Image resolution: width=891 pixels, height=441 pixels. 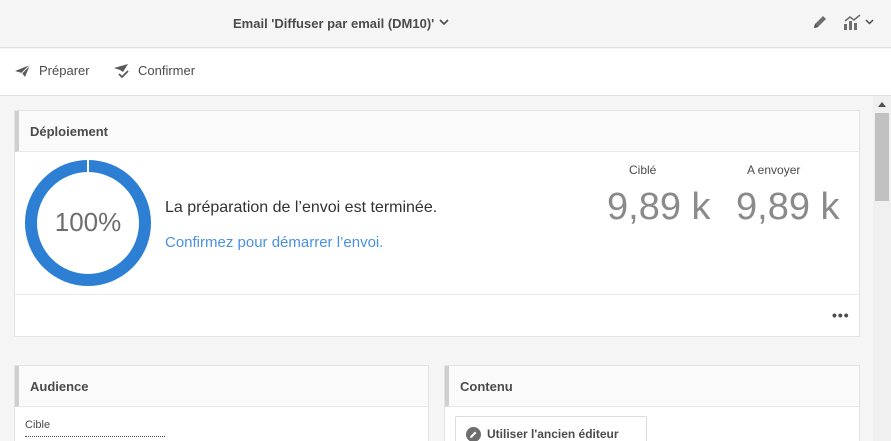 What do you see at coordinates (274, 242) in the screenshot?
I see `confirm-send-link: Confirmez pour démarrer l’envoi.` at bounding box center [274, 242].